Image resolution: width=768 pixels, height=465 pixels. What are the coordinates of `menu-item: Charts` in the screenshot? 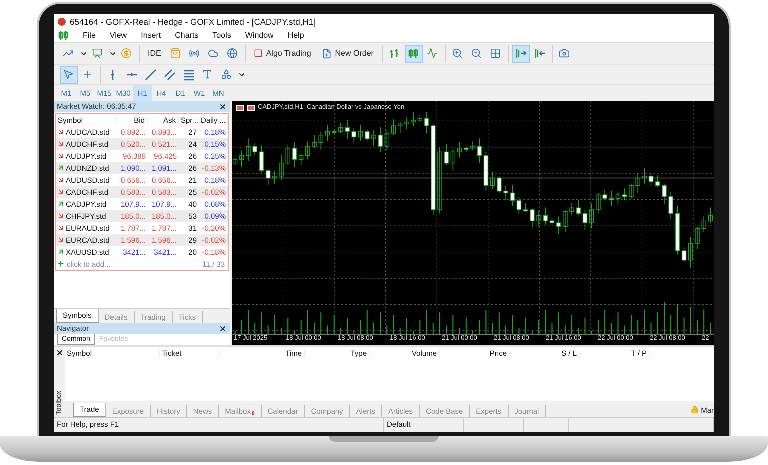 It's located at (187, 35).